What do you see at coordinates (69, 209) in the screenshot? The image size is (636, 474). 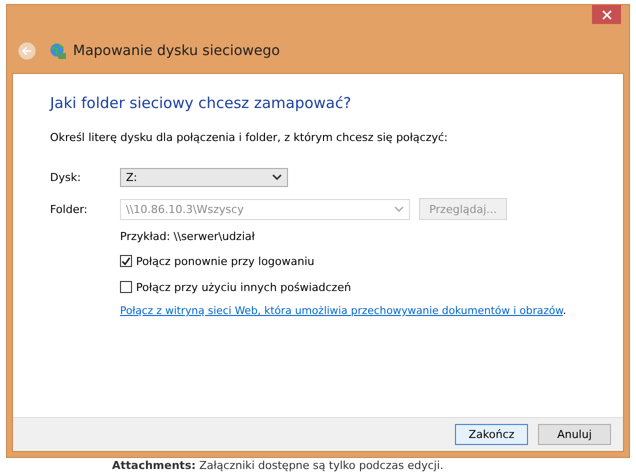 I see `folder-label: Folder:` at bounding box center [69, 209].